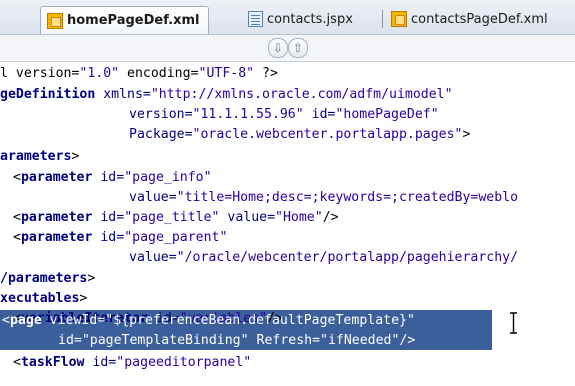 The width and height of the screenshot is (575, 386). I want to click on navigate-up-icon: ⇧, so click(298, 48).